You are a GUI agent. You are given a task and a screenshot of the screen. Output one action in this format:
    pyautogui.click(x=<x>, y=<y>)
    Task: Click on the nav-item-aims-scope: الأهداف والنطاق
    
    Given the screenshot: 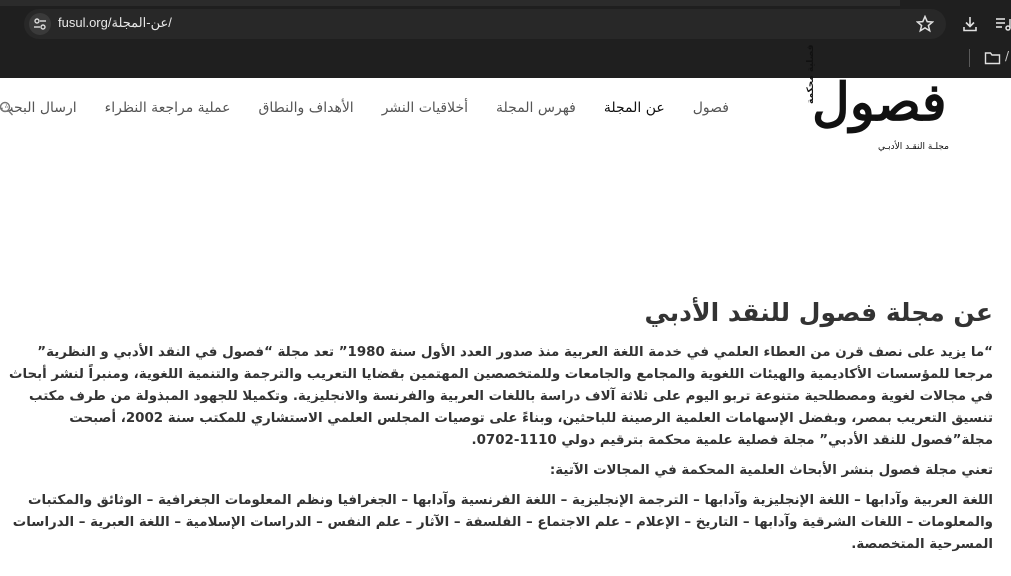 What is the action you would take?
    pyautogui.click(x=305, y=108)
    